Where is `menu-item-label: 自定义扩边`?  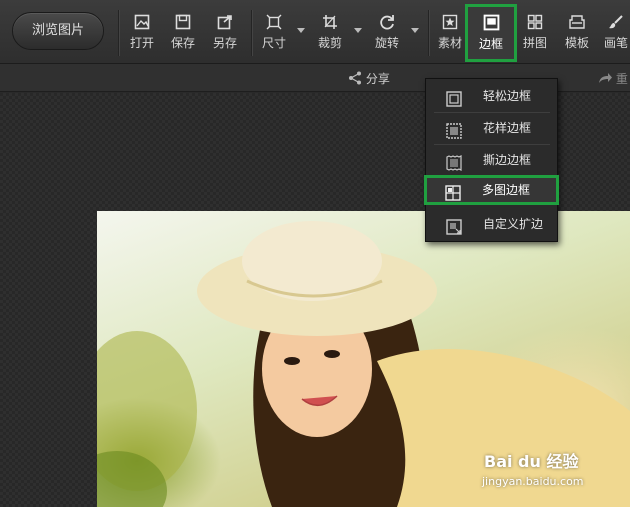
menu-item-label: 自定义扩边 is located at coordinates (513, 224).